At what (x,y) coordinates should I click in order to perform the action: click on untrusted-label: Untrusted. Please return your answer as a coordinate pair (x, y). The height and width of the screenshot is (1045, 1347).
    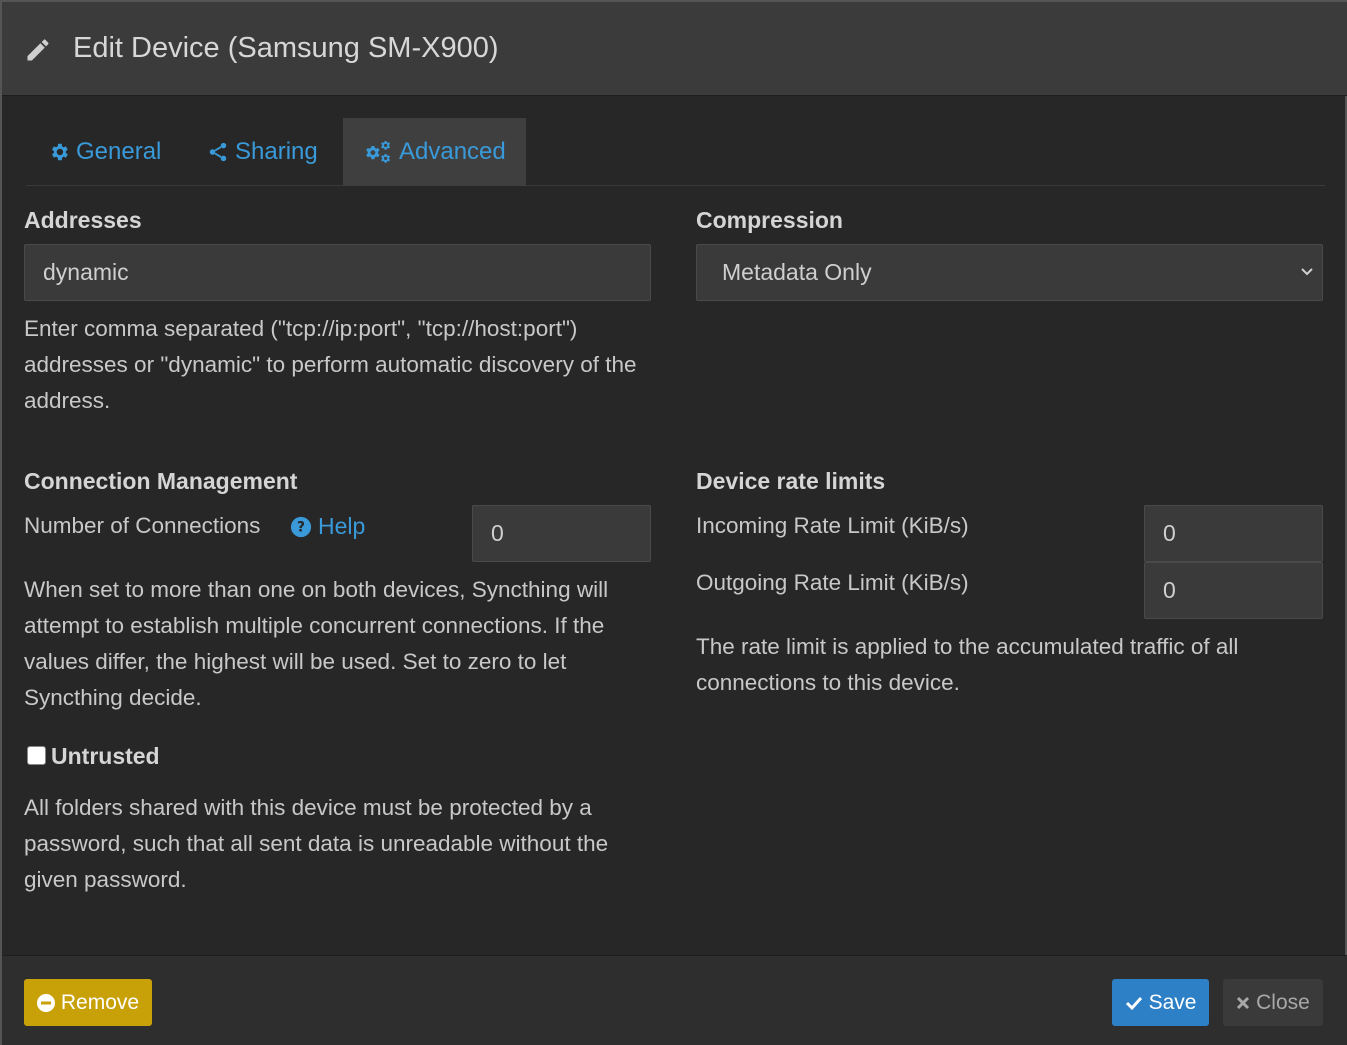
    Looking at the image, I should click on (105, 756).